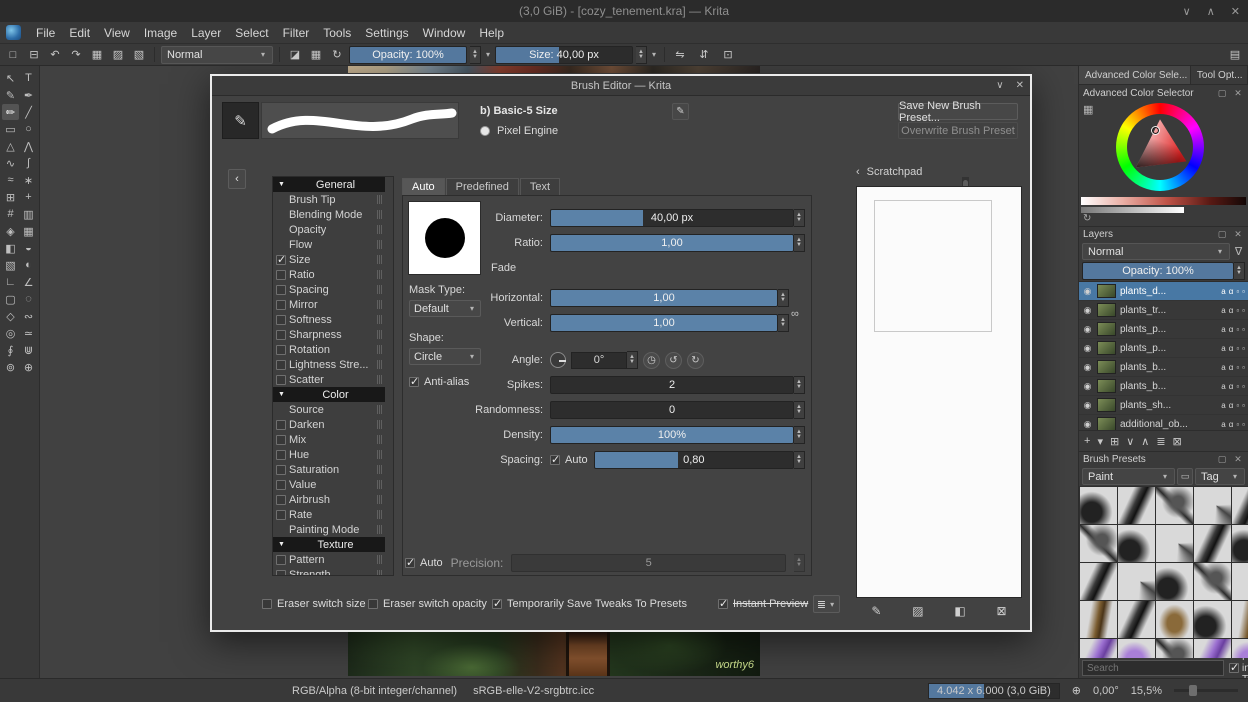 This screenshot has width=1248, height=702. Describe the element at coordinates (10, 333) in the screenshot. I see `contiguous-select-tool: ◎` at that location.